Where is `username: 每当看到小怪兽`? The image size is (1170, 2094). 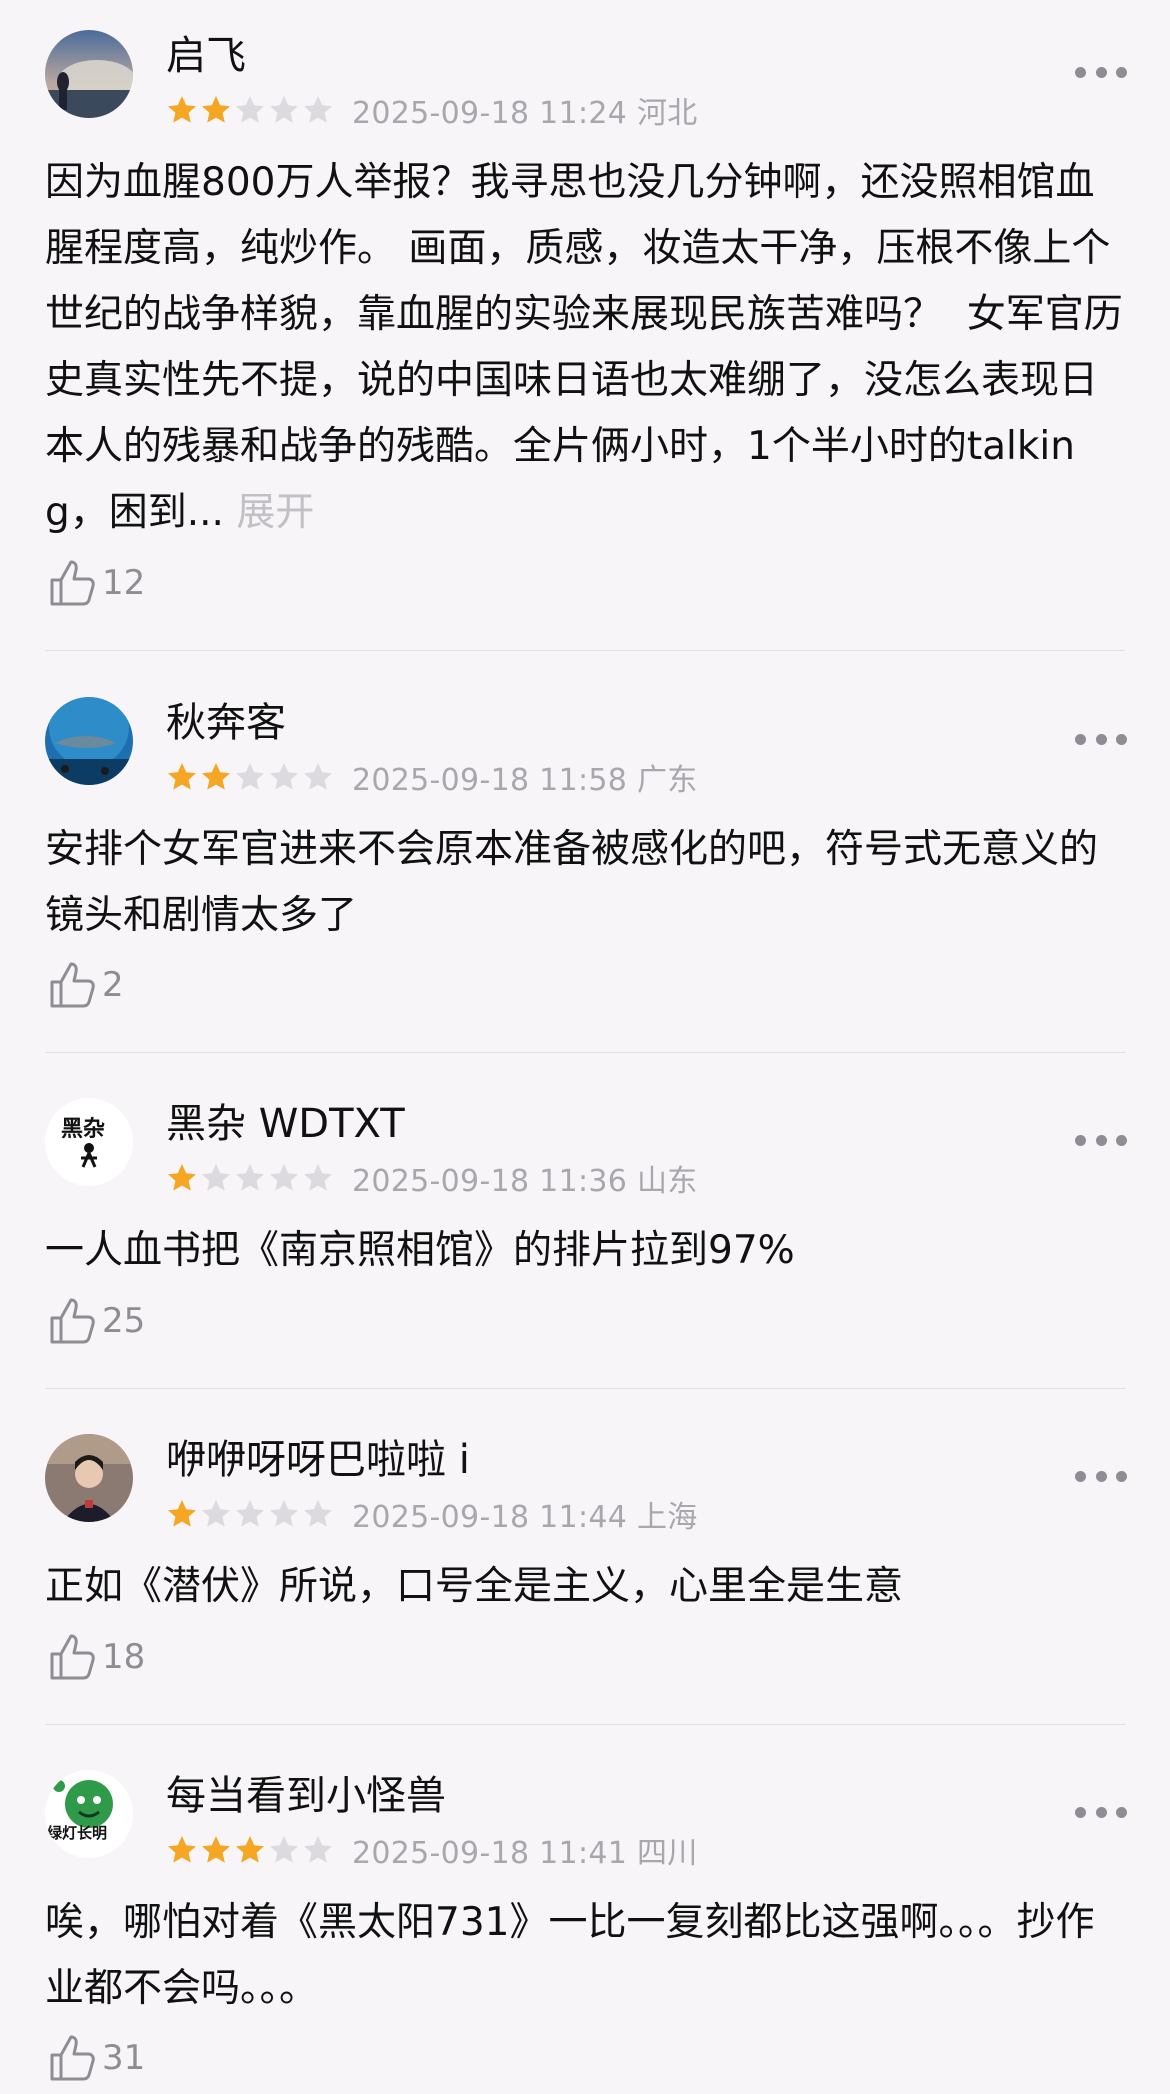
username: 每当看到小怪兽 is located at coordinates (306, 1796).